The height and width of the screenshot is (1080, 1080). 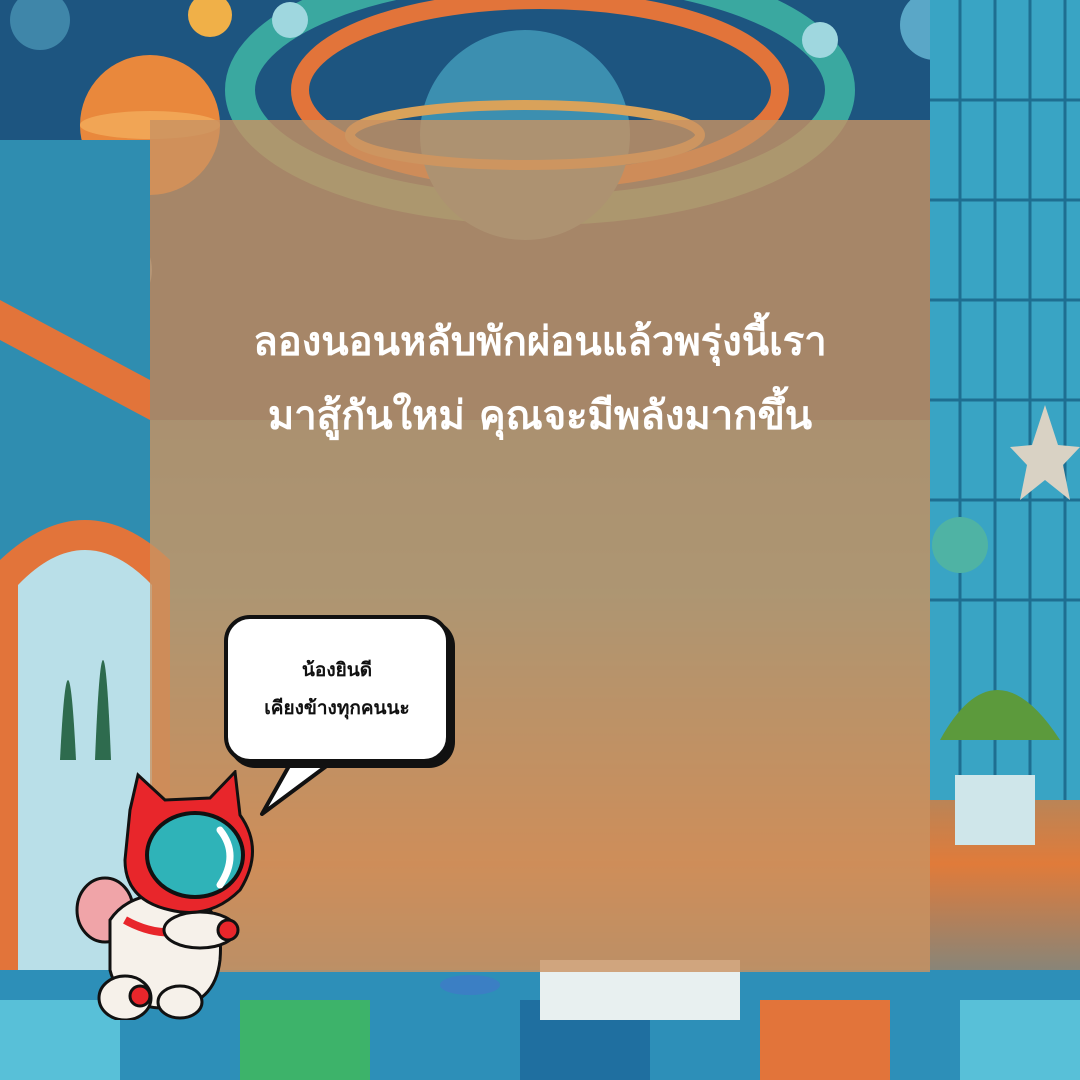 What do you see at coordinates (540, 416) in the screenshot?
I see `headline-line-2: มาสู้กันใหม่ คุณจะมีพลังมากขึ้น` at bounding box center [540, 416].